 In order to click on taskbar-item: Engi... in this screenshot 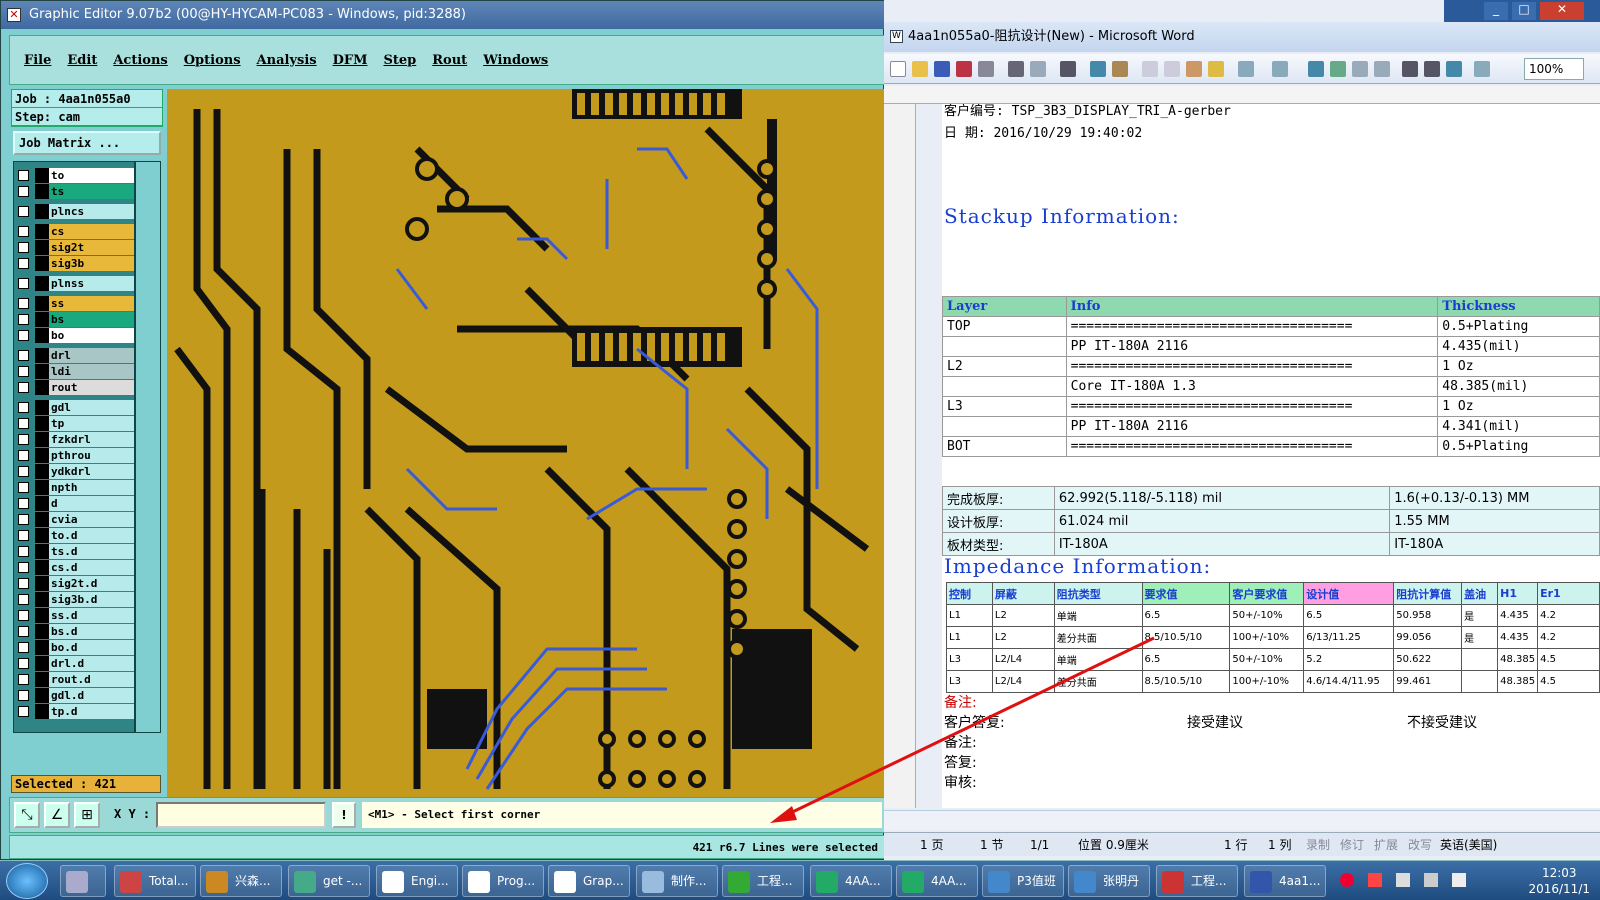, I will do `click(417, 881)`.